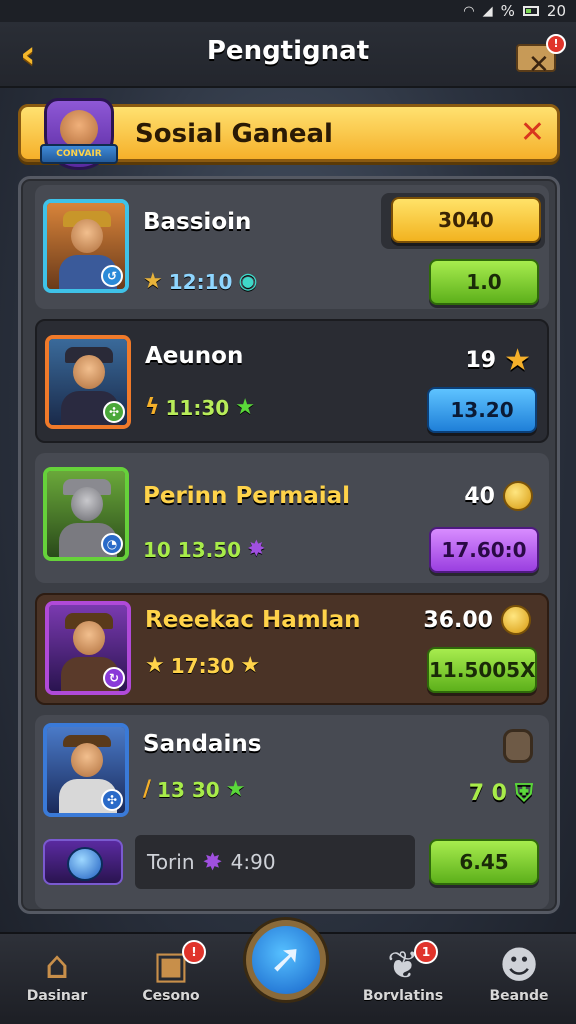 This screenshot has width=576, height=1024. I want to click on lock-indicator, so click(518, 746).